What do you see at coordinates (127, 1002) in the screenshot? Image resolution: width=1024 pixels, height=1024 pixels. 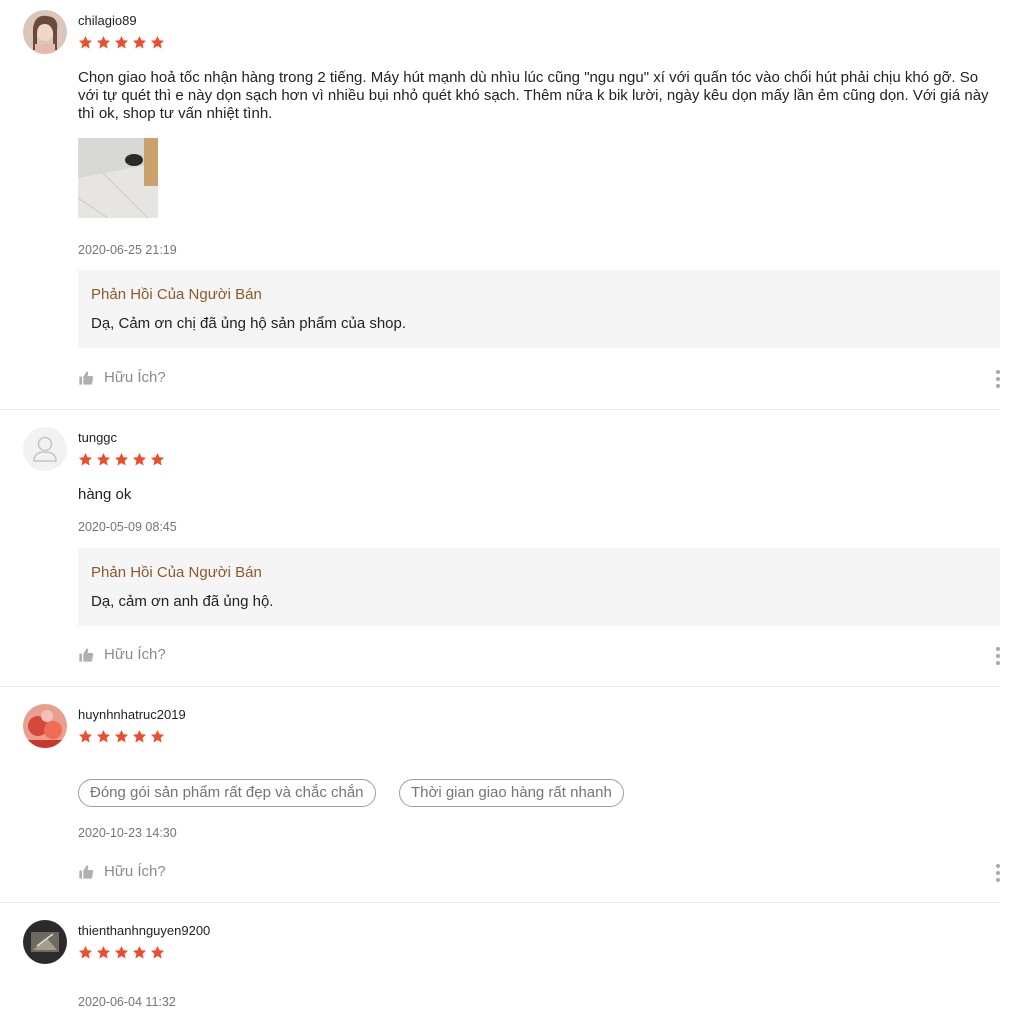 I see `review-date: 2020-06-04 11:32` at bounding box center [127, 1002].